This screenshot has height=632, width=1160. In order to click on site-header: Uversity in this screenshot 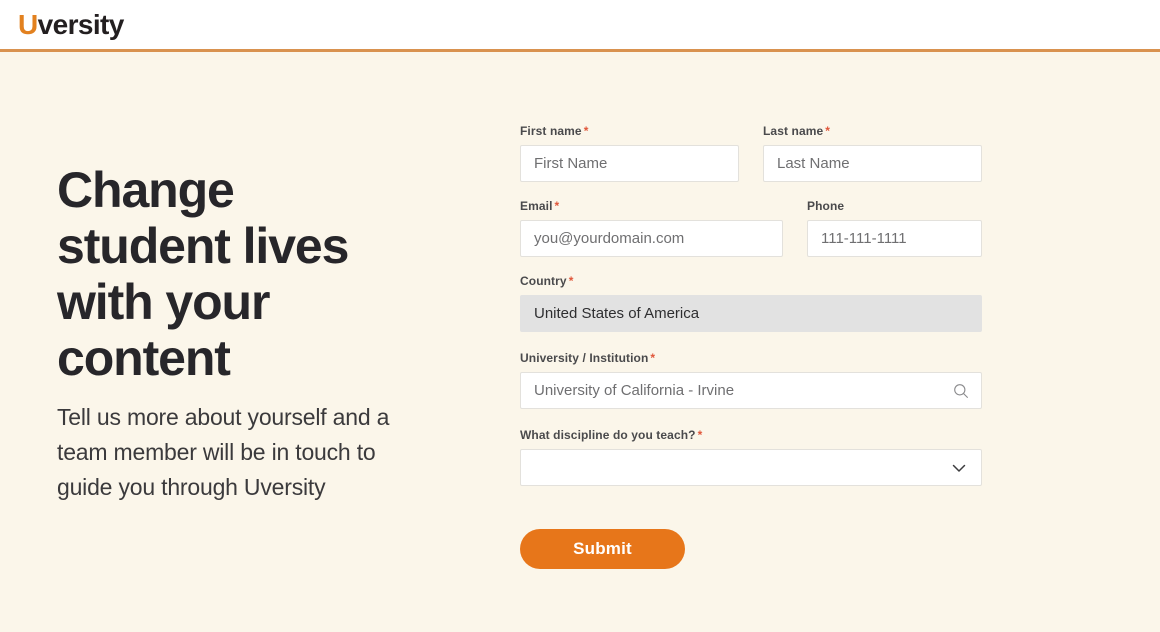, I will do `click(580, 26)`.